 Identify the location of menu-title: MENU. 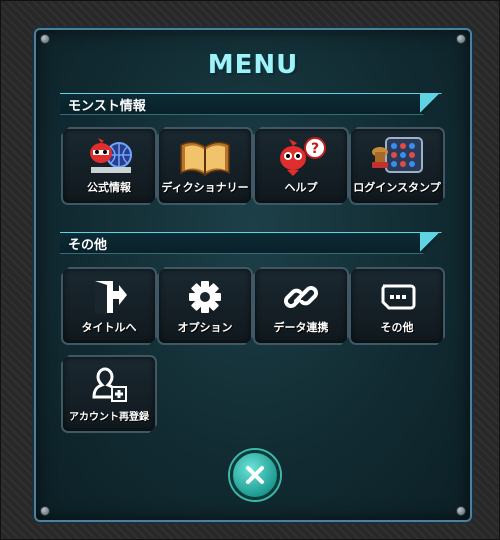
(253, 65).